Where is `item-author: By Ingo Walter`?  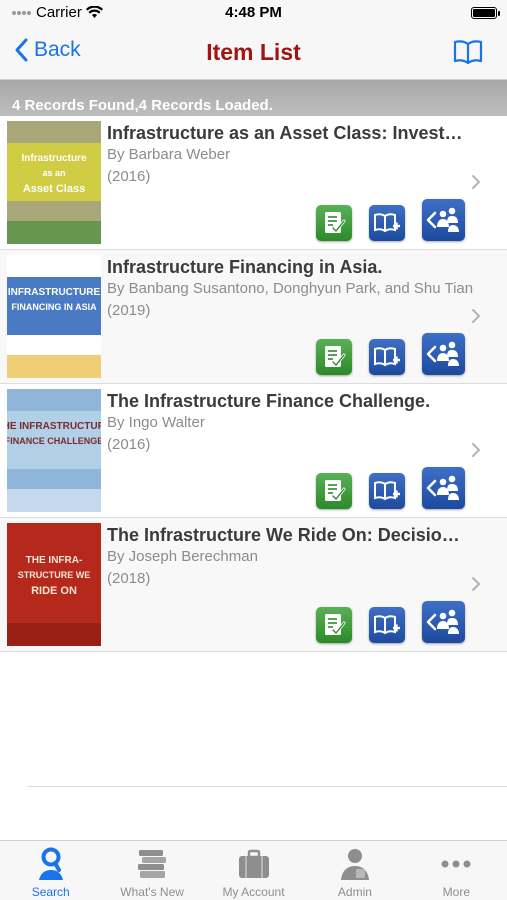
item-author: By Ingo Walter is located at coordinates (156, 422).